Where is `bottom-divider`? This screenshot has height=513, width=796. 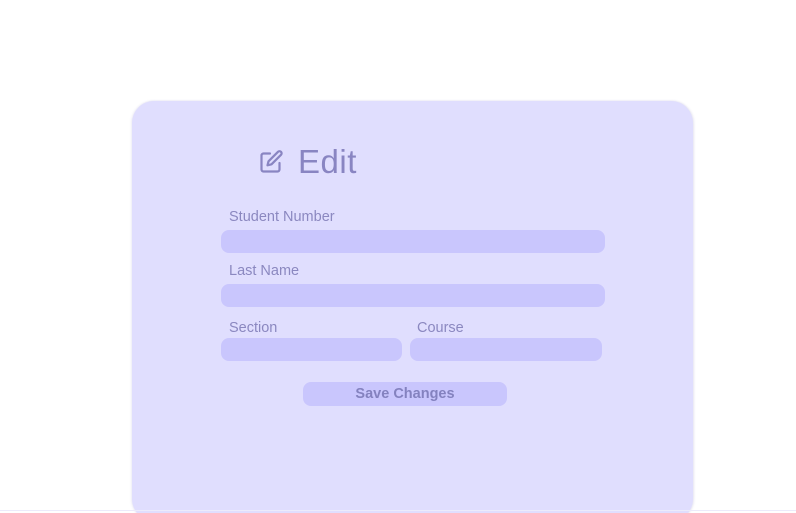
bottom-divider is located at coordinates (398, 510).